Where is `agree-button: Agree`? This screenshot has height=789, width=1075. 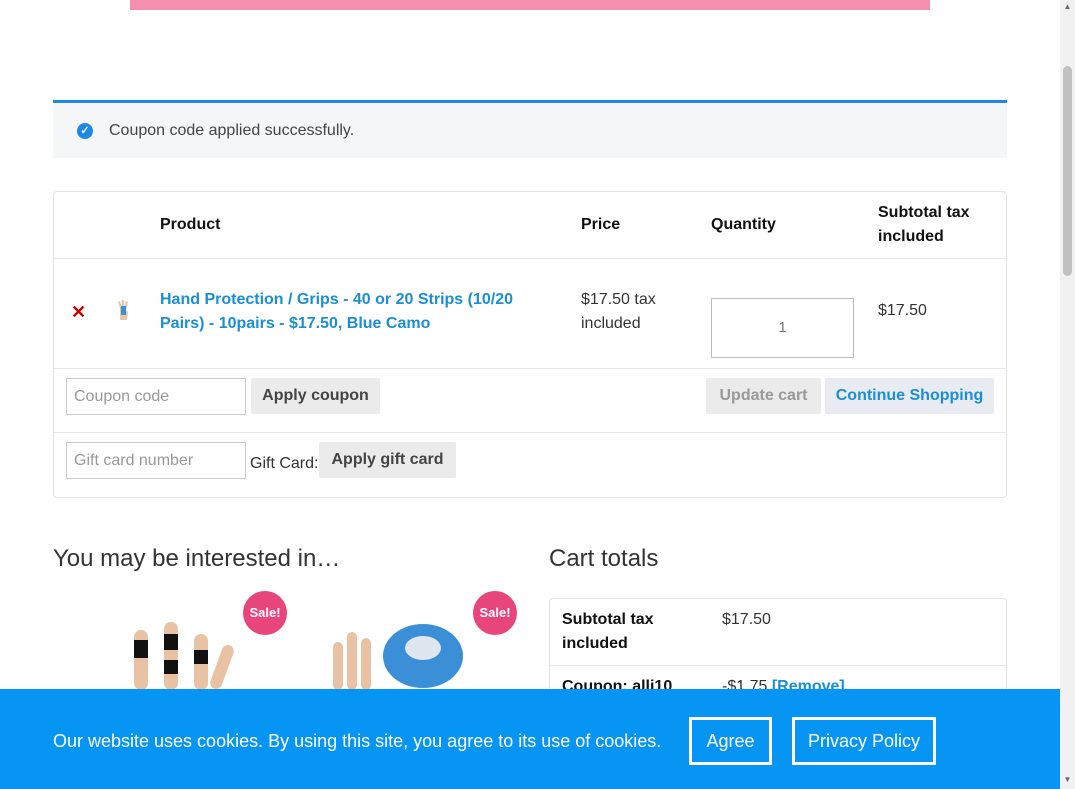
agree-button: Agree is located at coordinates (730, 741).